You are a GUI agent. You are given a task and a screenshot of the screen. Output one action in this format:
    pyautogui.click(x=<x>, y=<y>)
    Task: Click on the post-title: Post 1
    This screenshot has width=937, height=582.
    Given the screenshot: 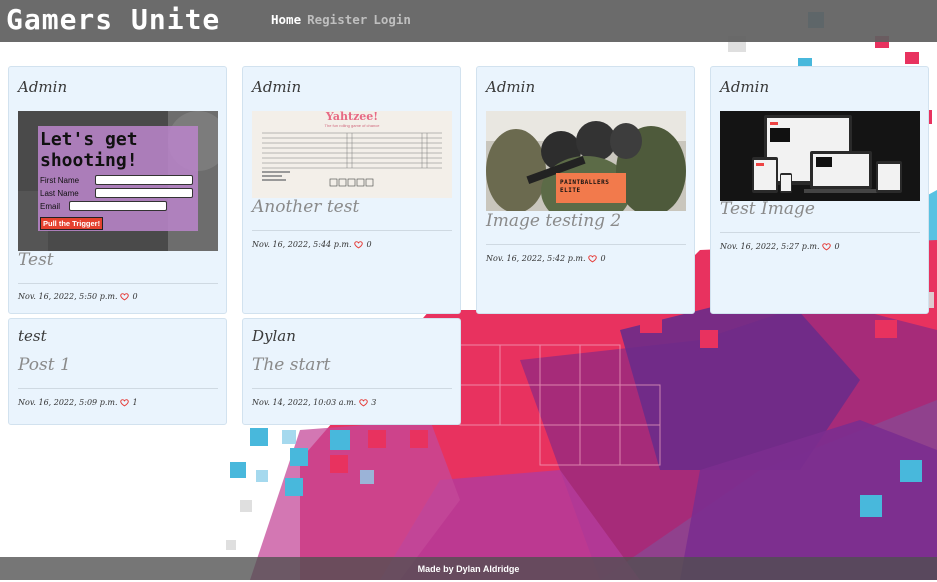 What is the action you would take?
    pyautogui.click(x=44, y=365)
    